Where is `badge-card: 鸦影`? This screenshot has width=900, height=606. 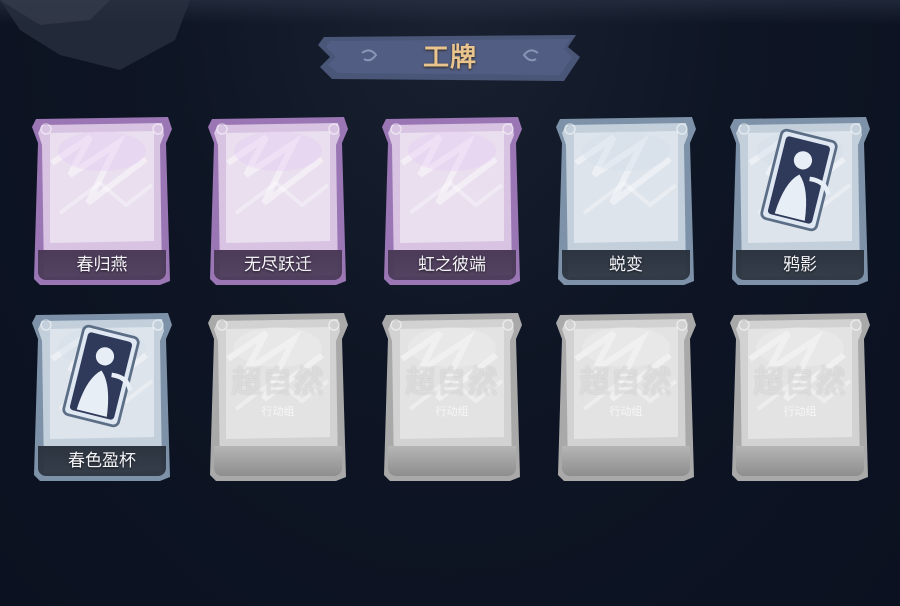 badge-card: 鸦影 is located at coordinates (800, 200).